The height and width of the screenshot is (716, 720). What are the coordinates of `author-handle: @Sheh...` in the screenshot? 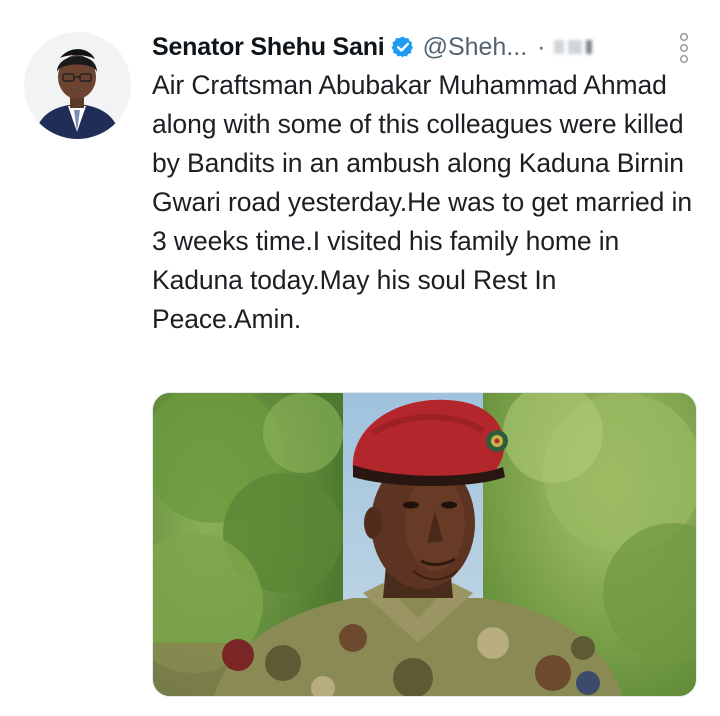 It's located at (475, 47).